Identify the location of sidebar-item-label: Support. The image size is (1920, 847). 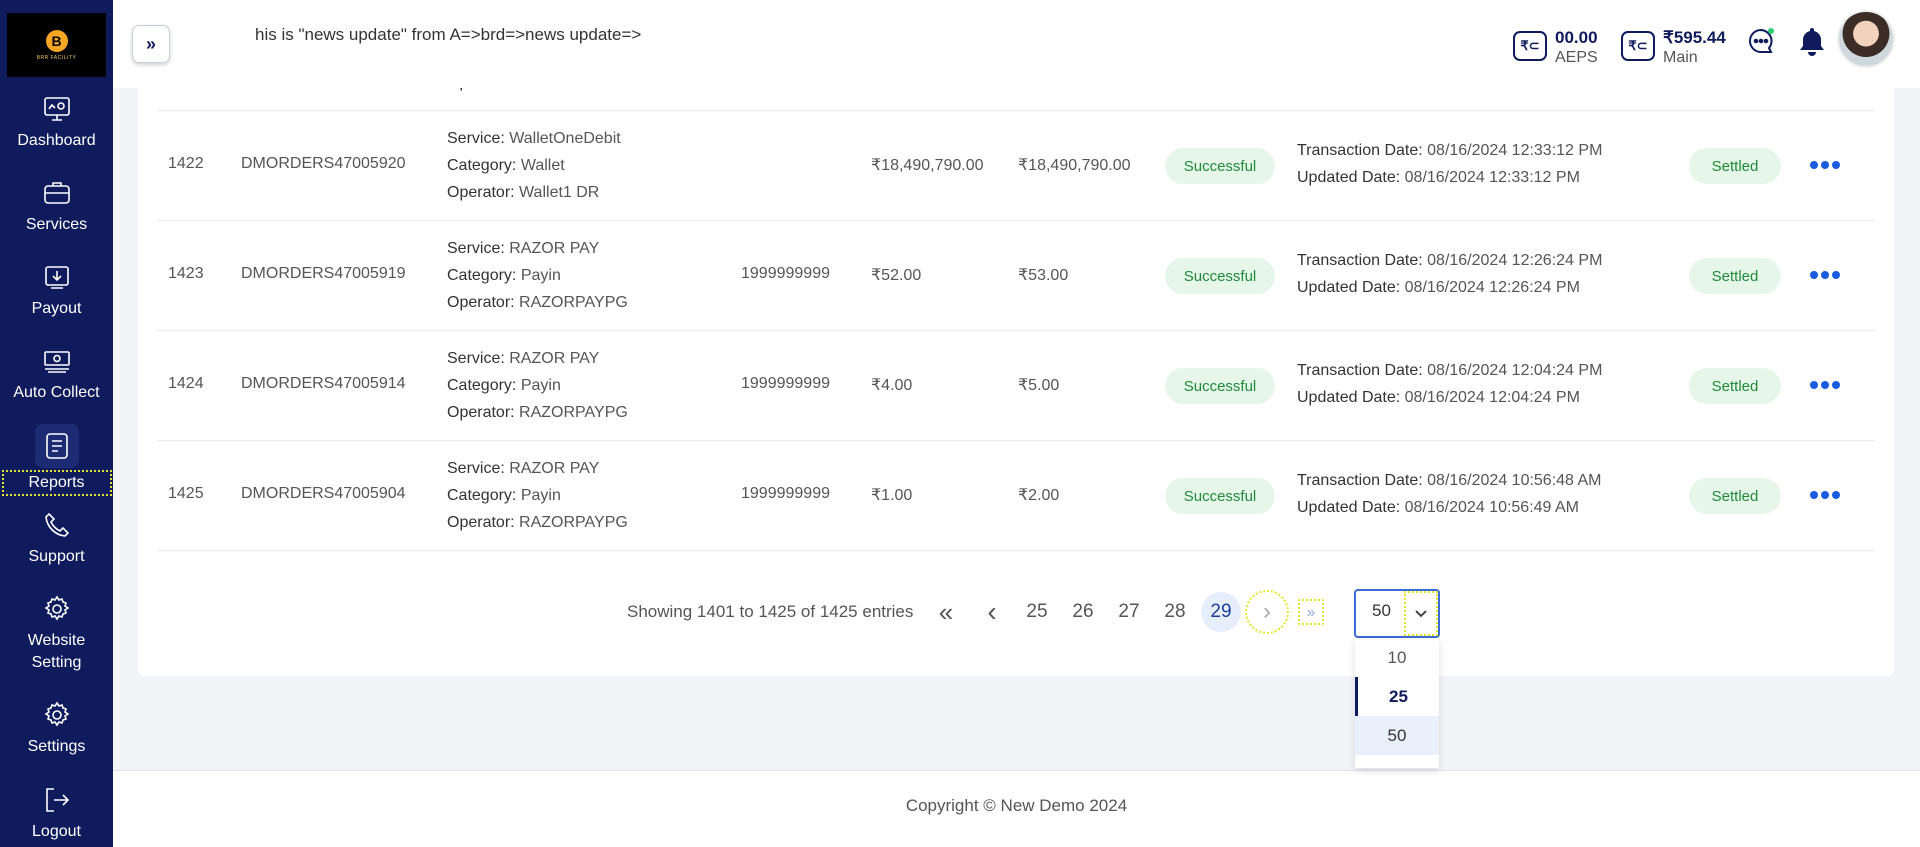
(56, 556).